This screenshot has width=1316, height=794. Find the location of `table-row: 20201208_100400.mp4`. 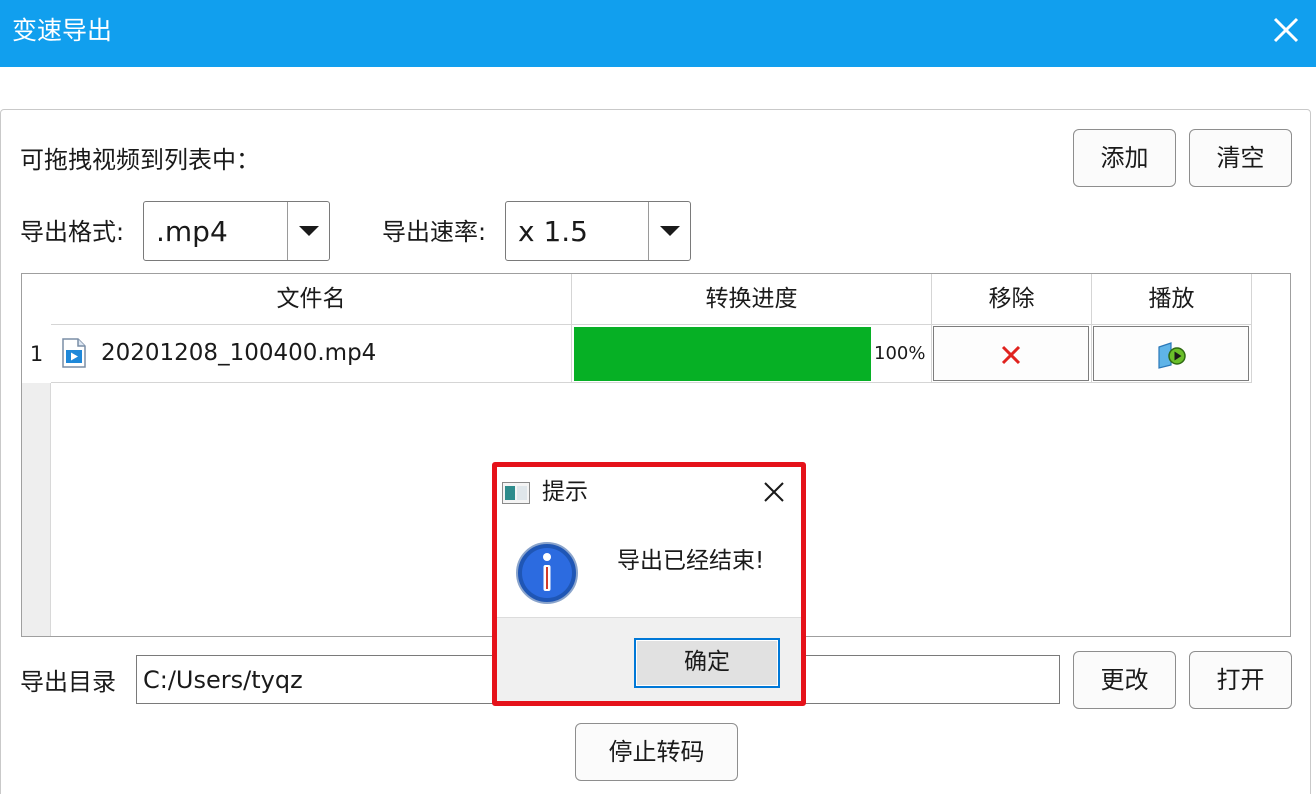

table-row: 20201208_100400.mp4 is located at coordinates (311, 354).